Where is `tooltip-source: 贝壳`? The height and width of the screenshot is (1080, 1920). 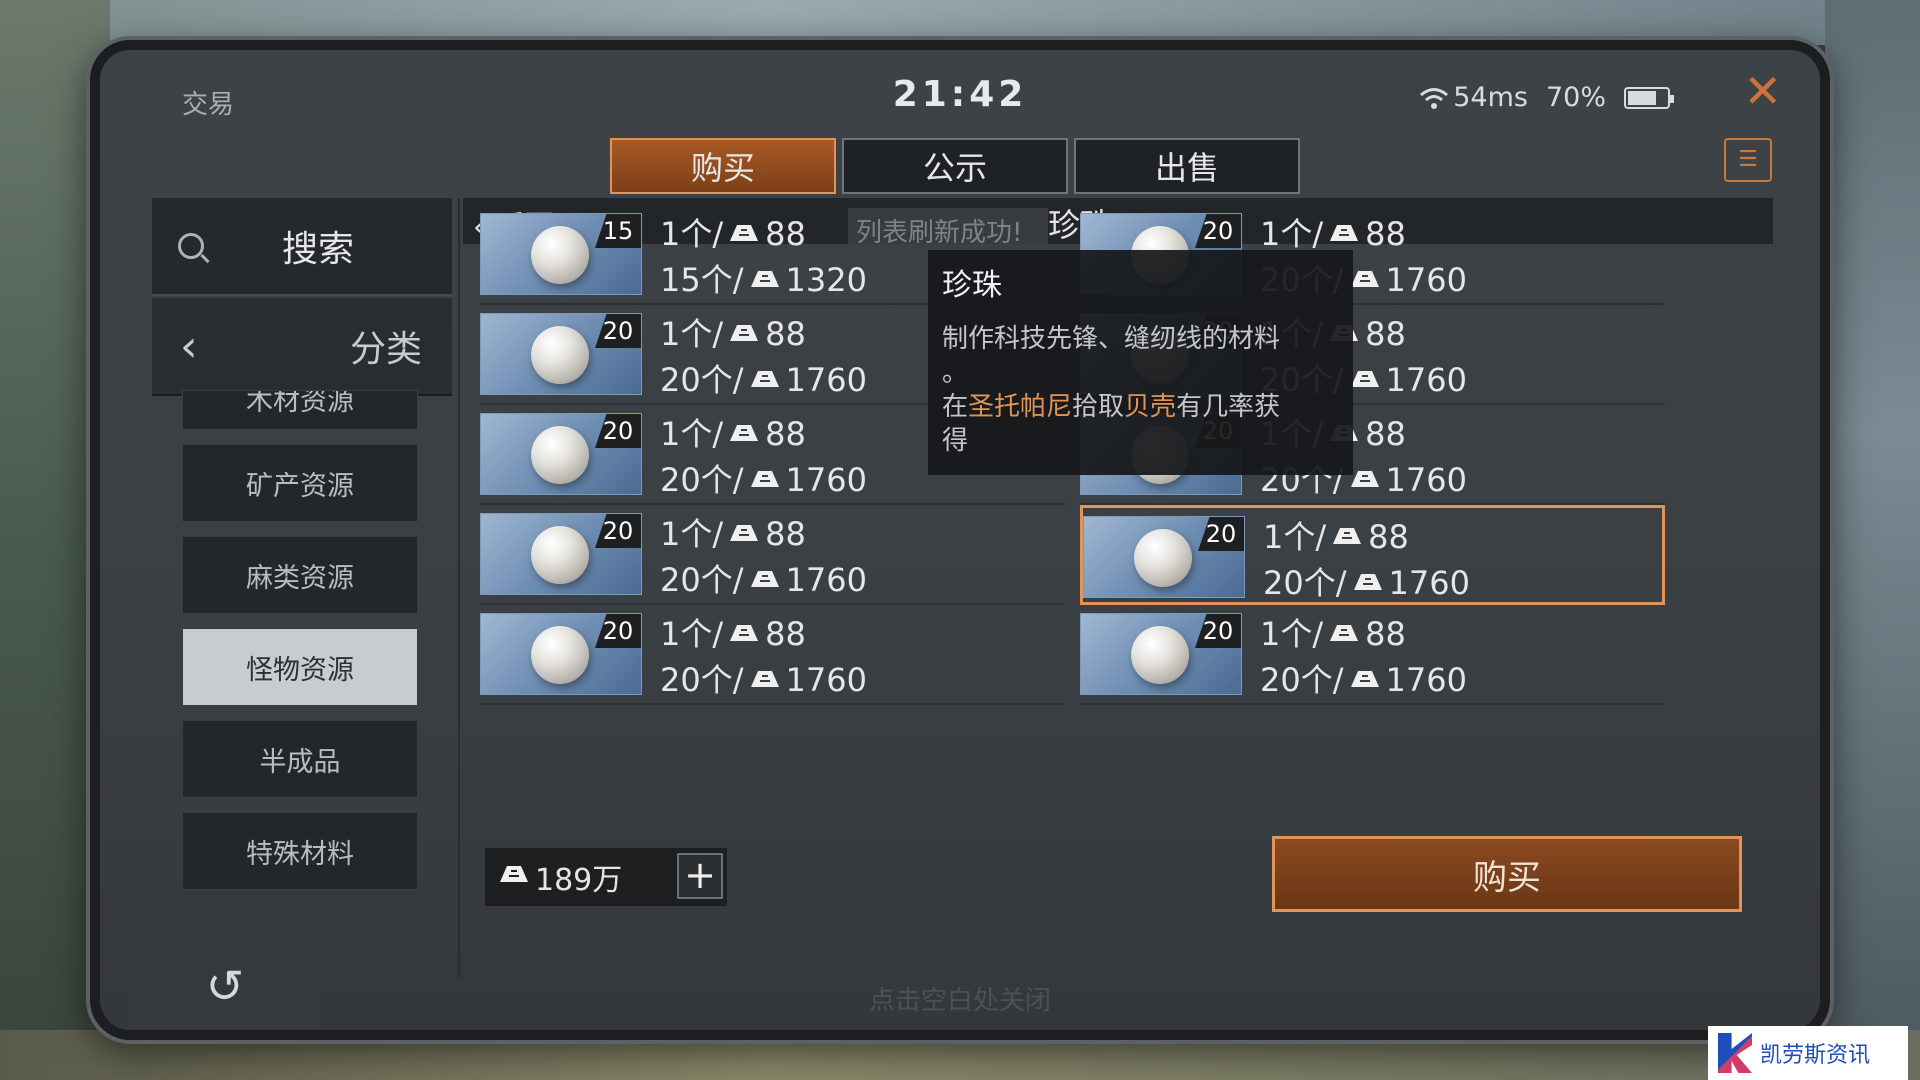
tooltip-source: 贝壳 is located at coordinates (1150, 407).